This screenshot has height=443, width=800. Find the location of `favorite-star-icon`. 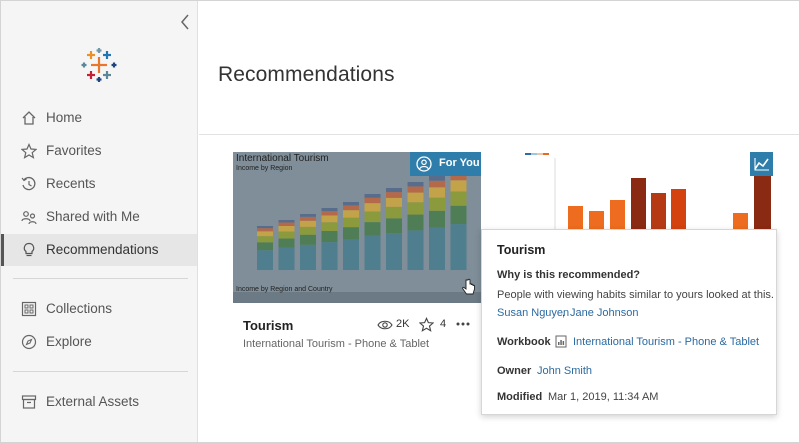

favorite-star-icon is located at coordinates (426, 324).